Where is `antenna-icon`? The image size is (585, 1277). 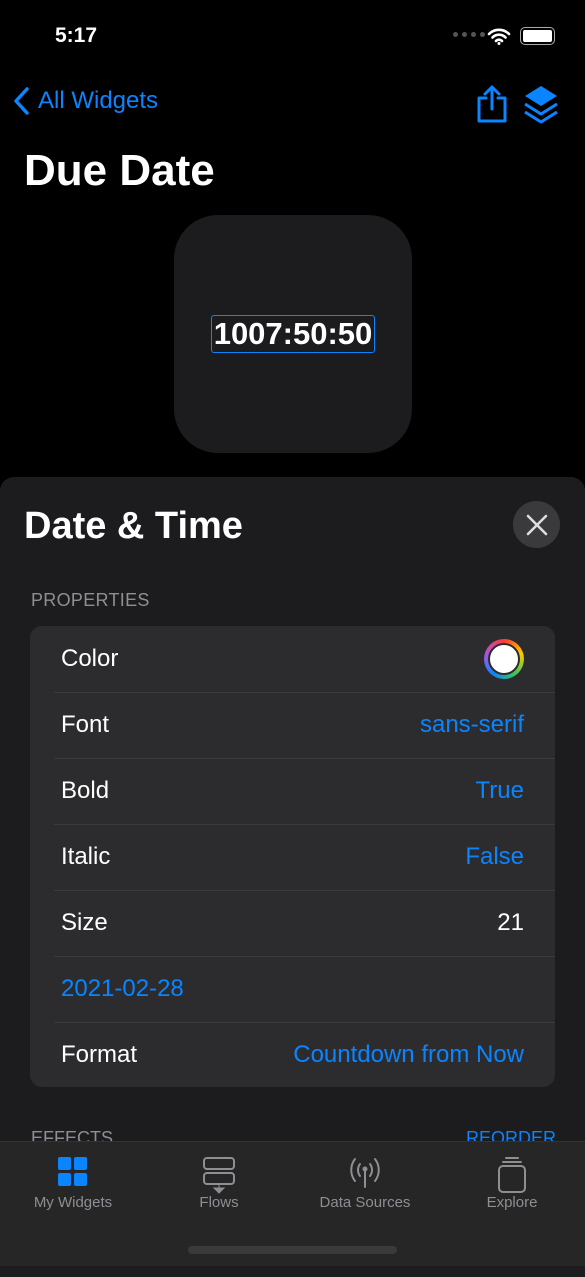 antenna-icon is located at coordinates (365, 1173).